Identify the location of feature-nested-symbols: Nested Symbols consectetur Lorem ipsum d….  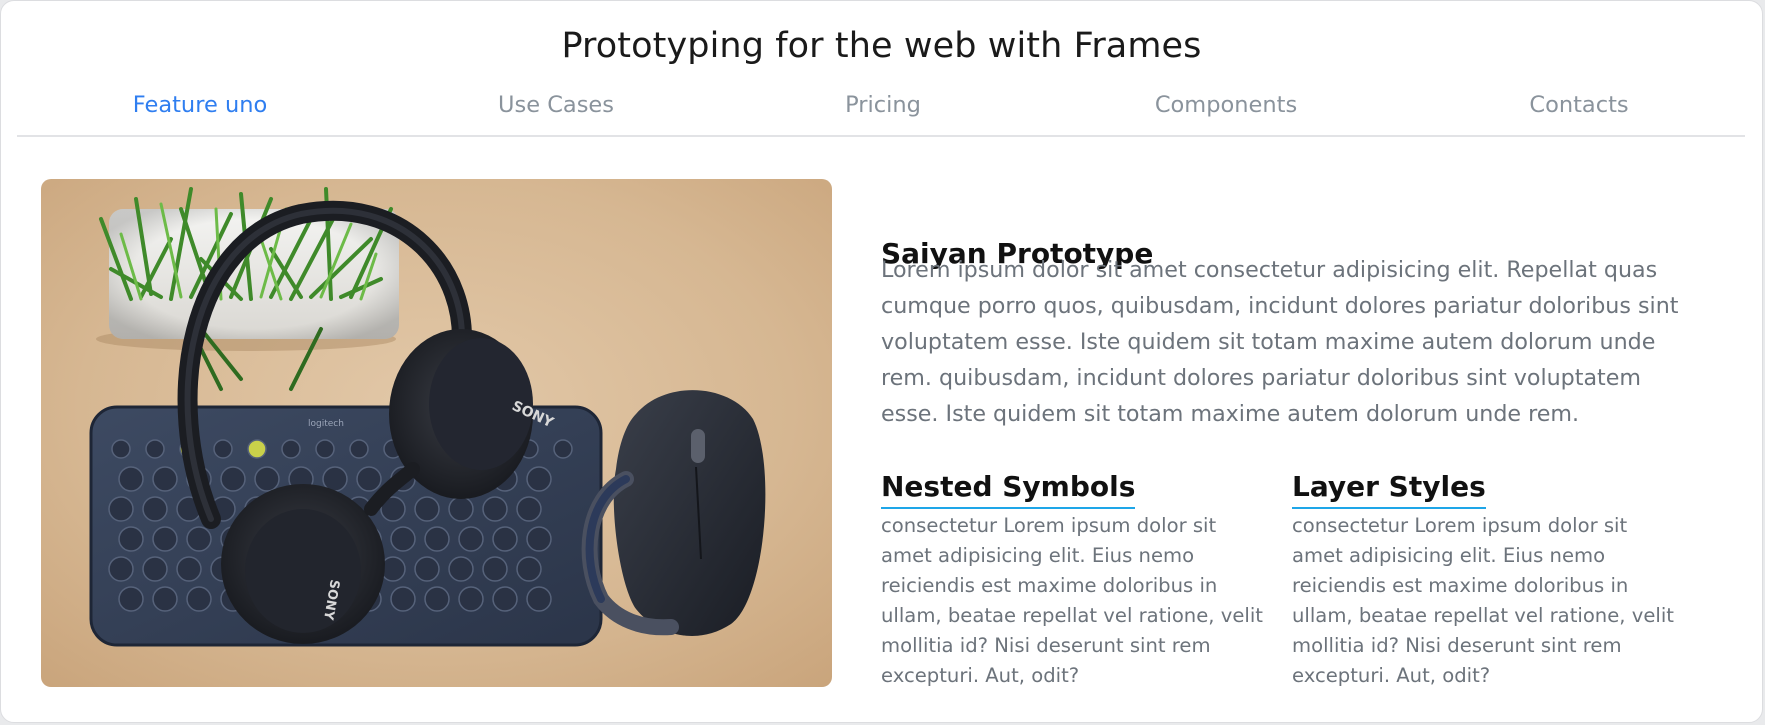
(1077, 579).